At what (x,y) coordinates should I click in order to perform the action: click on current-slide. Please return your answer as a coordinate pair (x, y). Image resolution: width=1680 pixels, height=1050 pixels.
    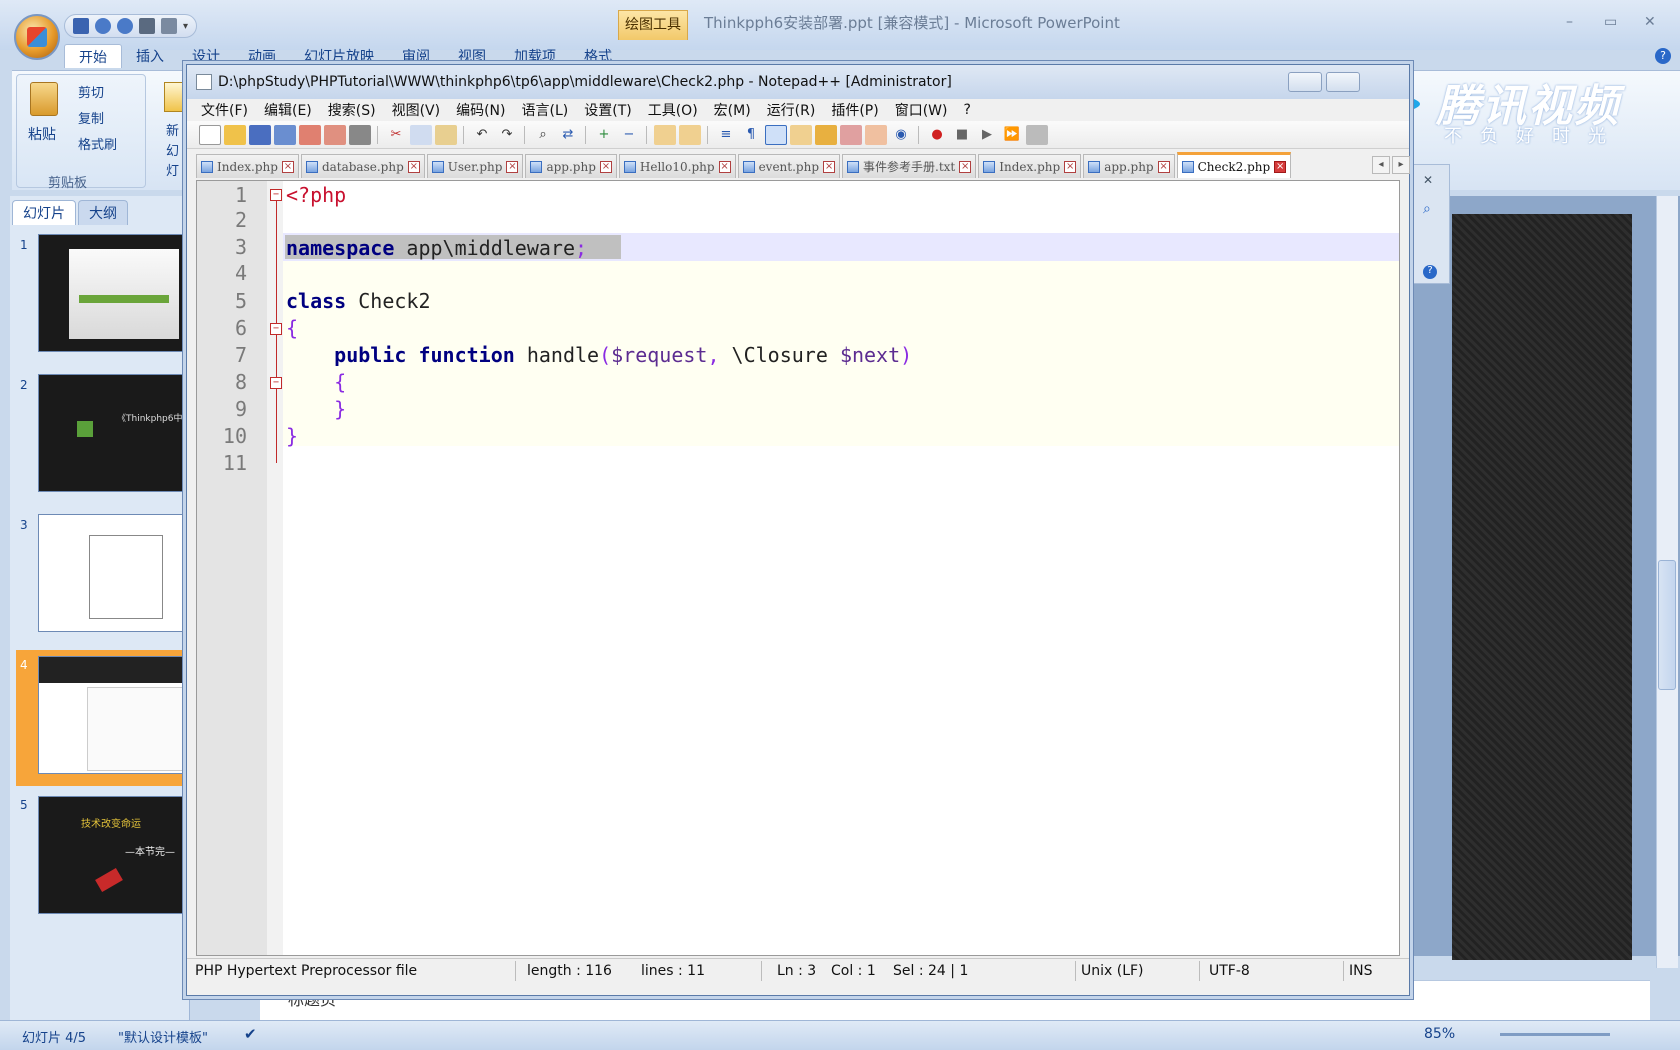
    Looking at the image, I should click on (1542, 587).